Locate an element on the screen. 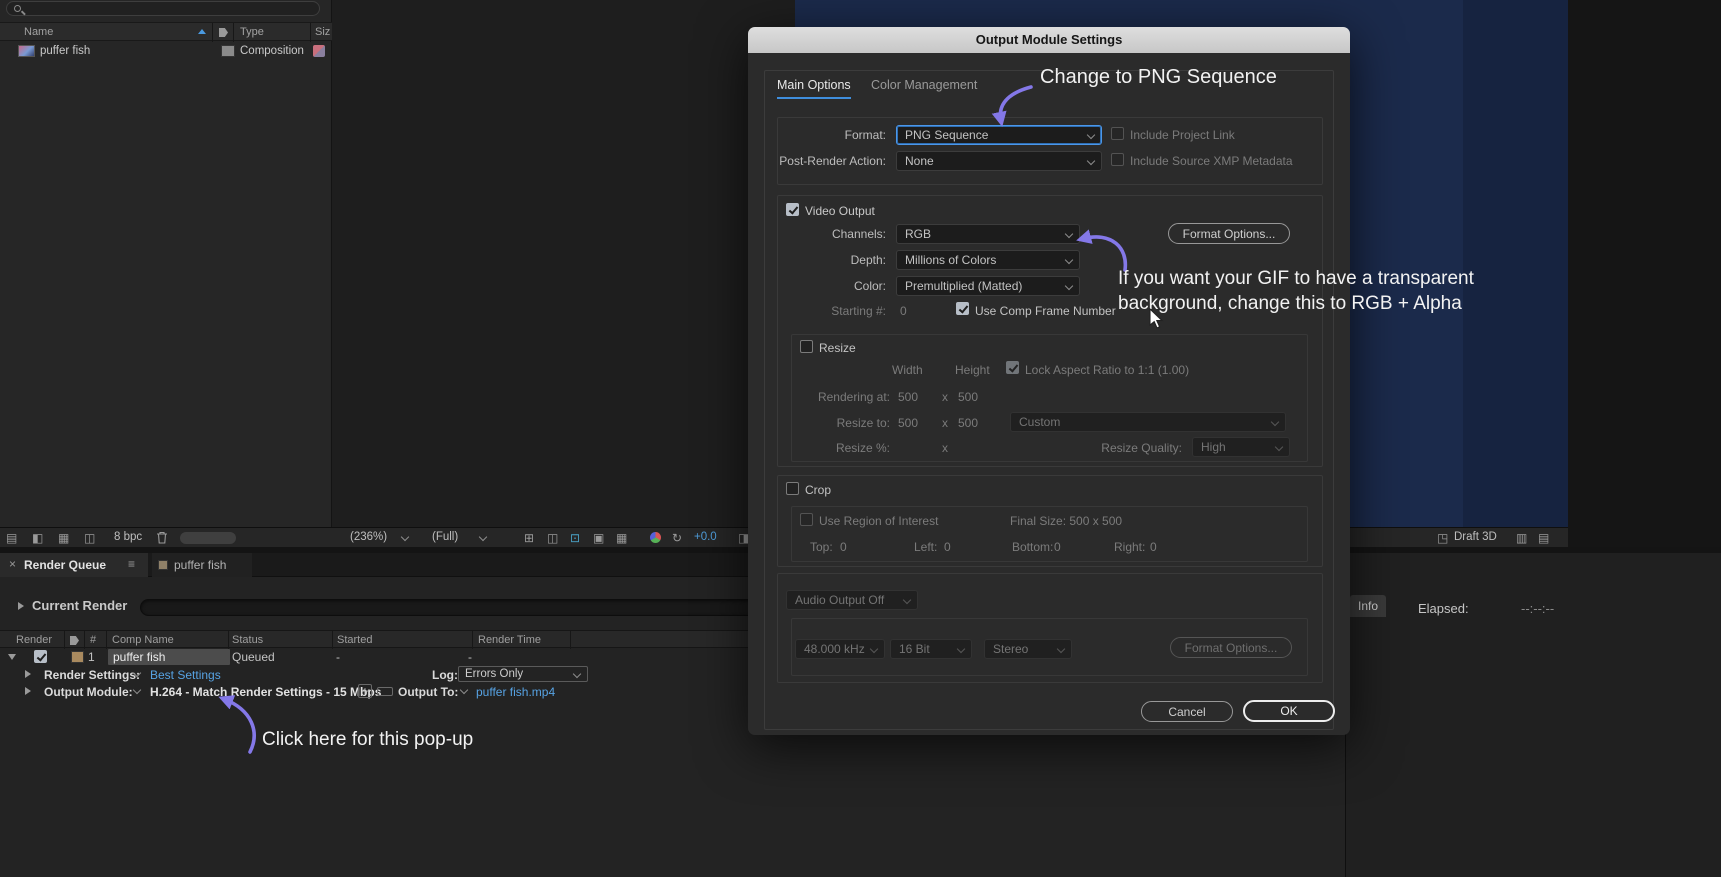  use-roi-checkbox is located at coordinates (806, 519).